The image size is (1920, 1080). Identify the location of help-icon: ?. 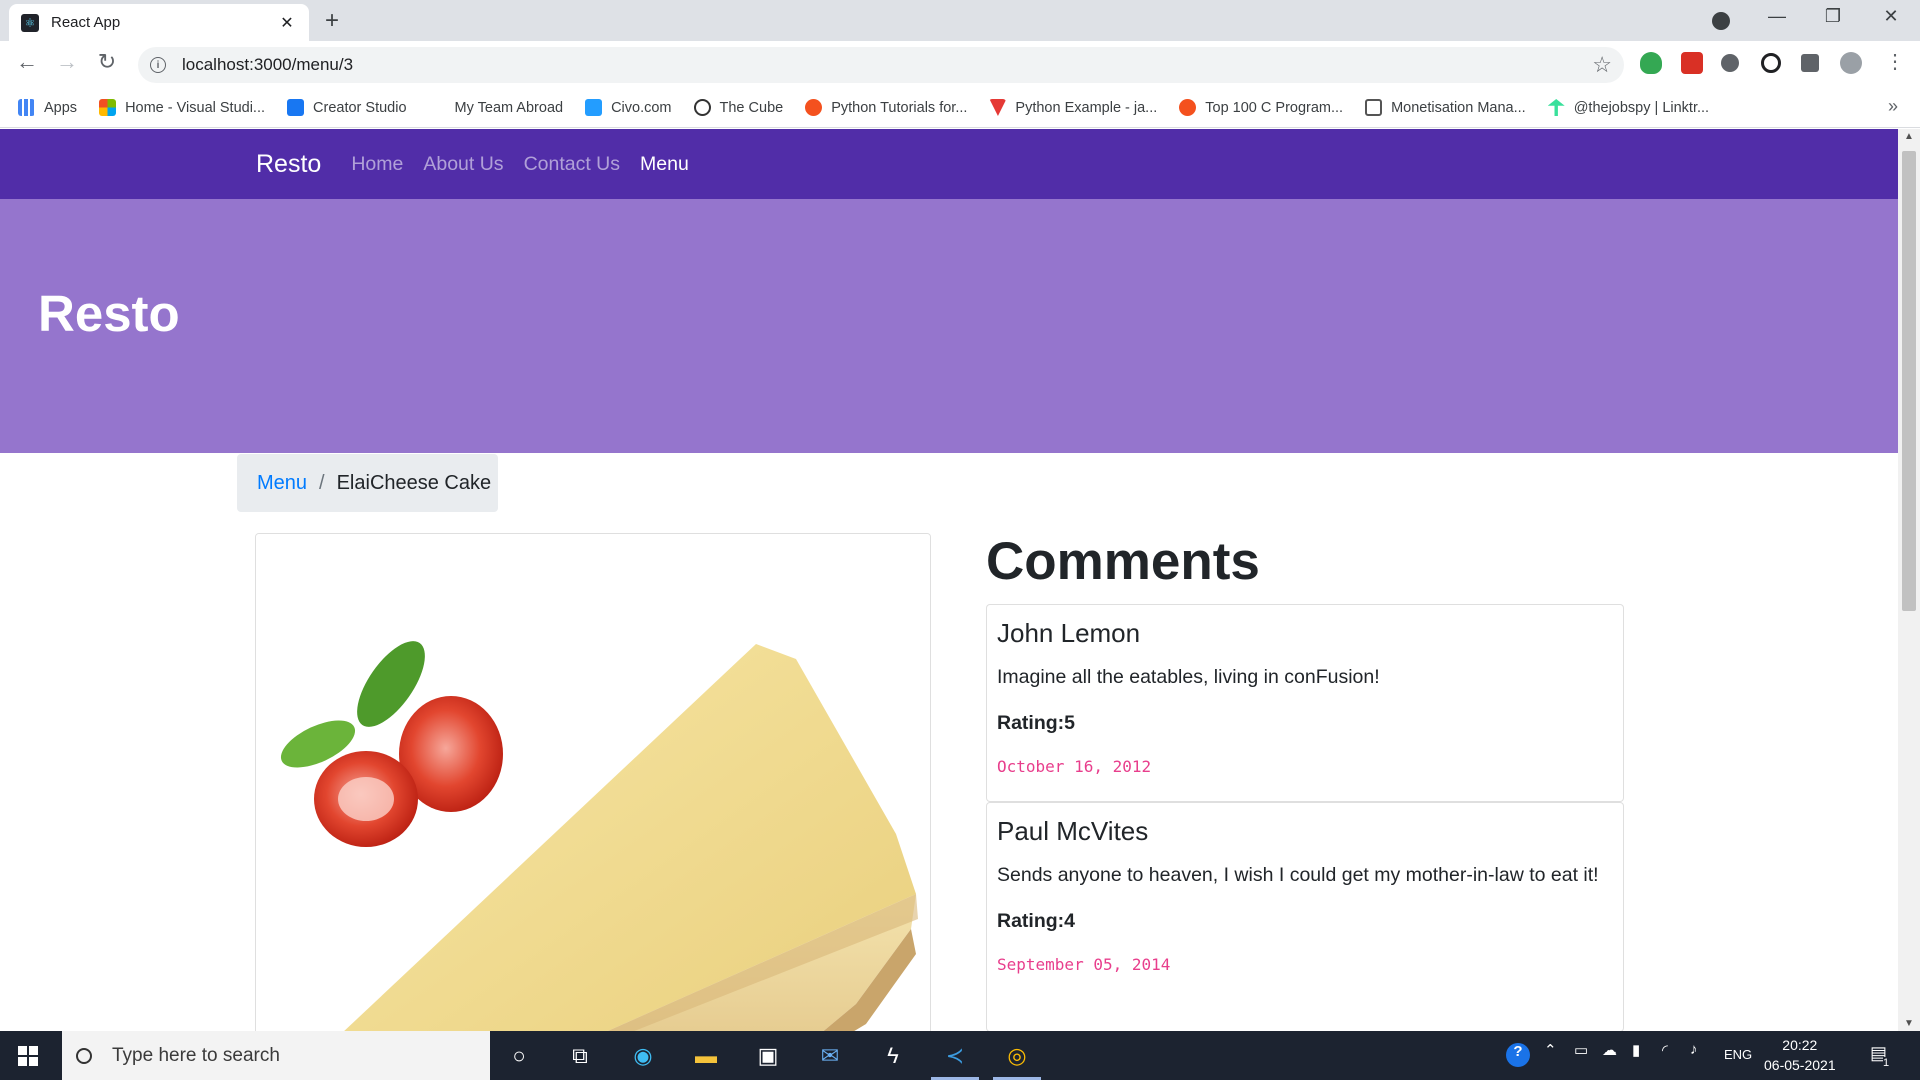
(1518, 1055).